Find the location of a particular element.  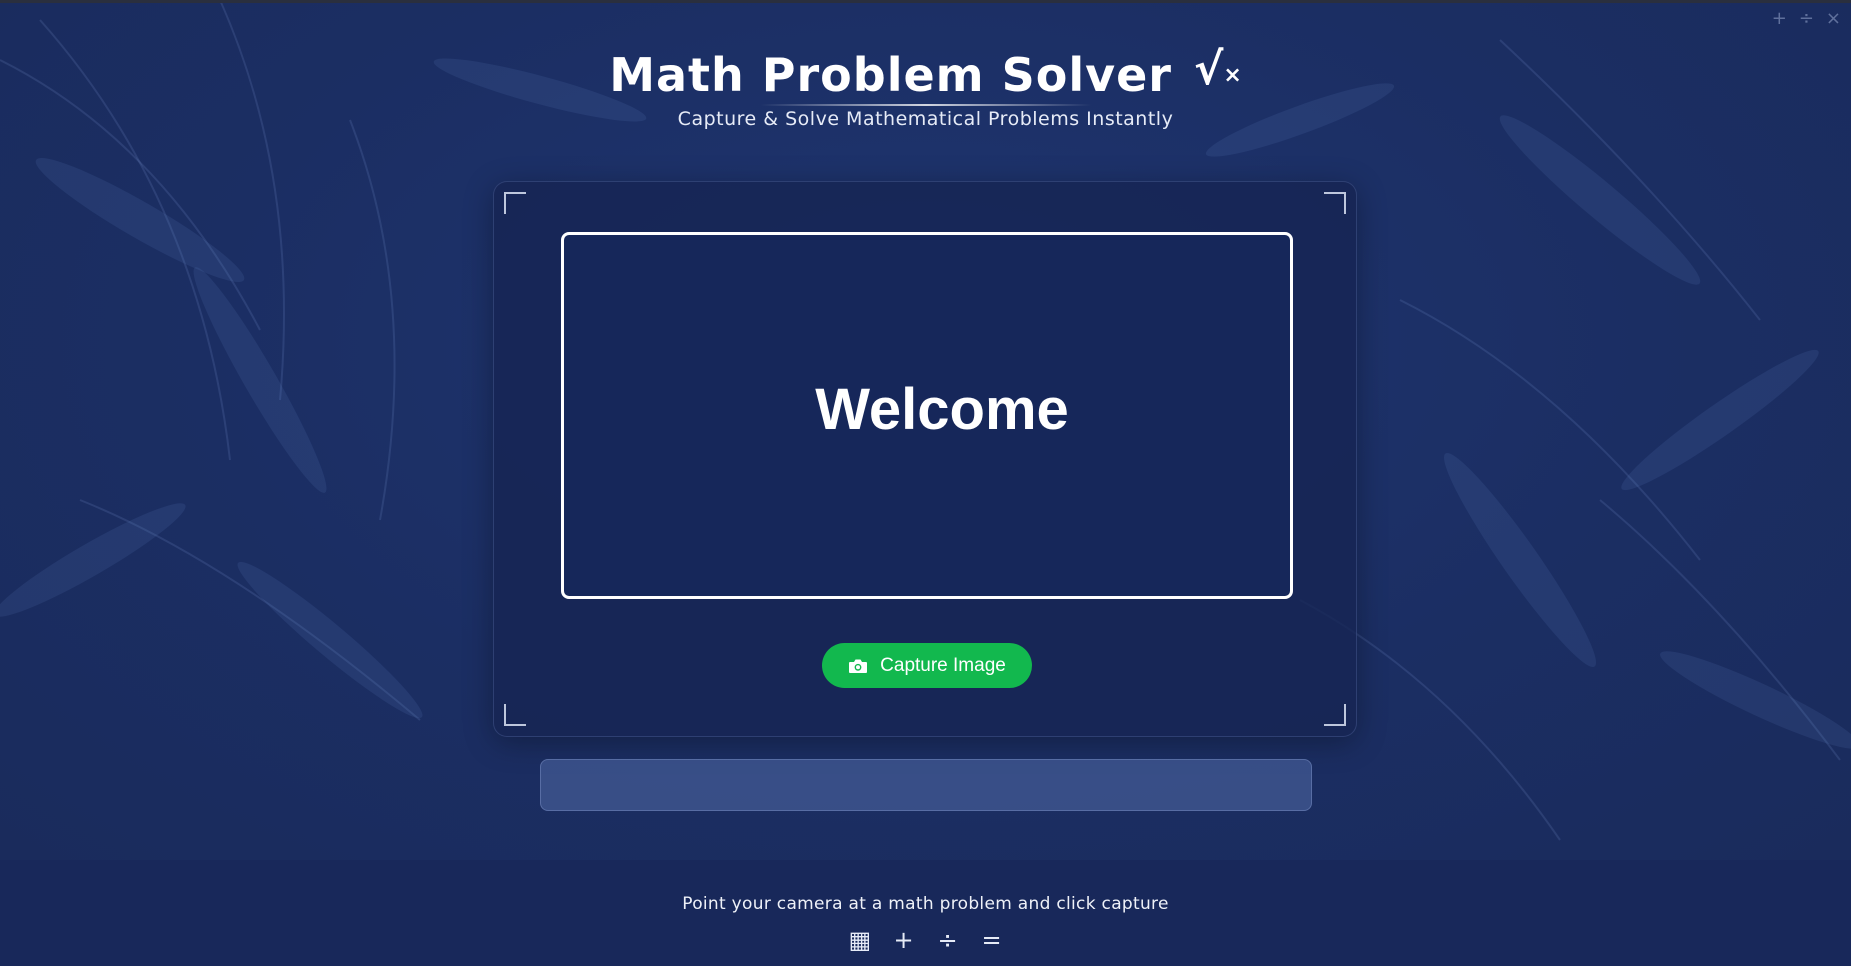

plus-icon: + is located at coordinates (903, 940).